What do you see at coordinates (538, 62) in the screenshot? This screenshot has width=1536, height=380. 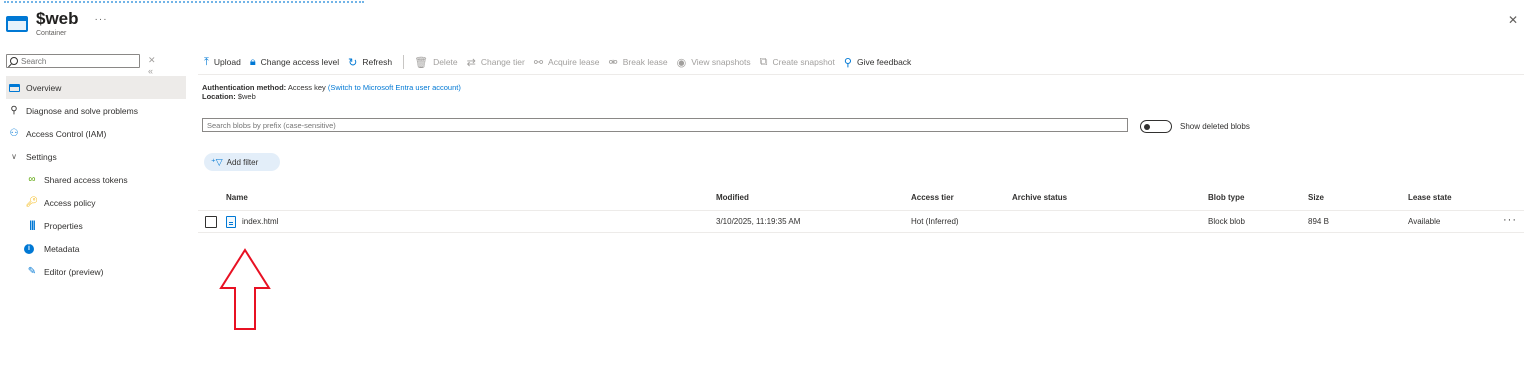 I see `link-icon: ⚯` at bounding box center [538, 62].